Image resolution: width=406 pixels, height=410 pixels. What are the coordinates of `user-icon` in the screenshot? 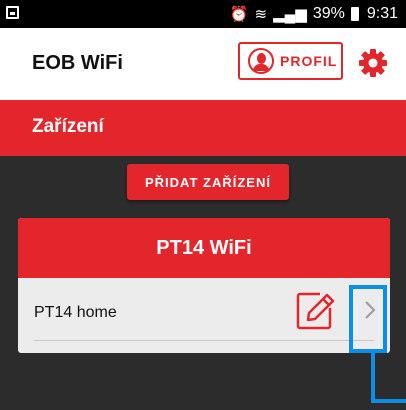 It's located at (261, 61).